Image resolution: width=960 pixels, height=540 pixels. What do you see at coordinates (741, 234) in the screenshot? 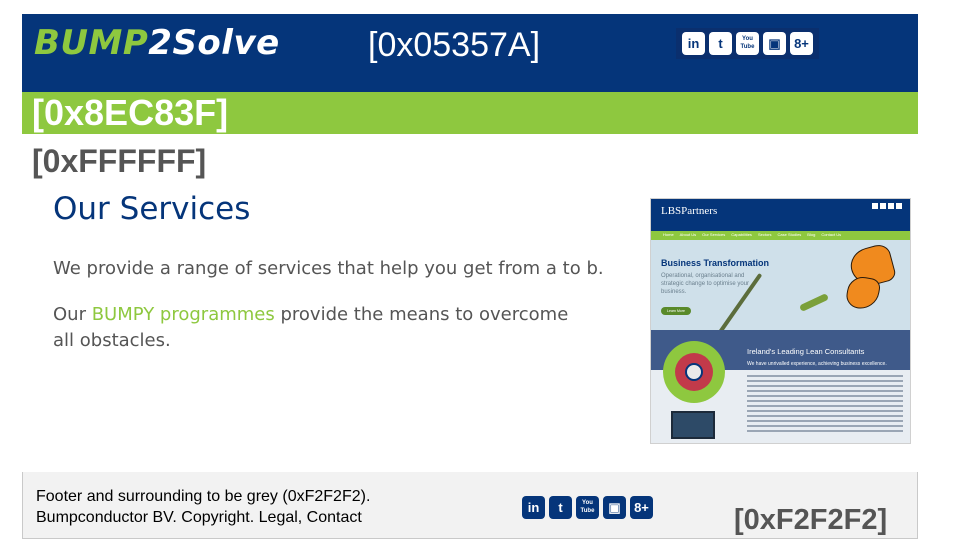
I see `thumbnail-nav-item: Capabilities` at bounding box center [741, 234].